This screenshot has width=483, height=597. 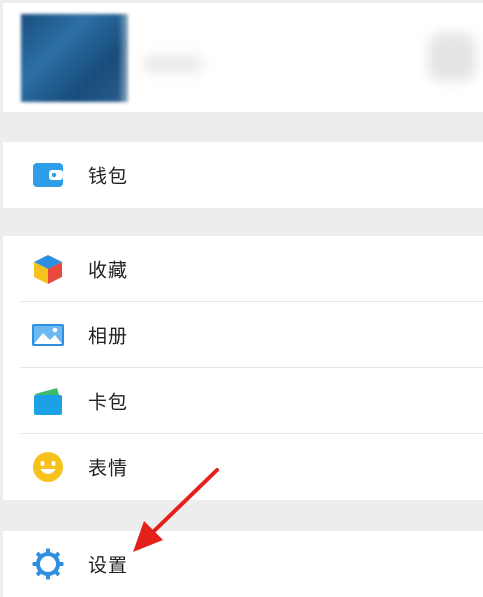 I want to click on menu-item-card: 卡包, so click(x=243, y=401).